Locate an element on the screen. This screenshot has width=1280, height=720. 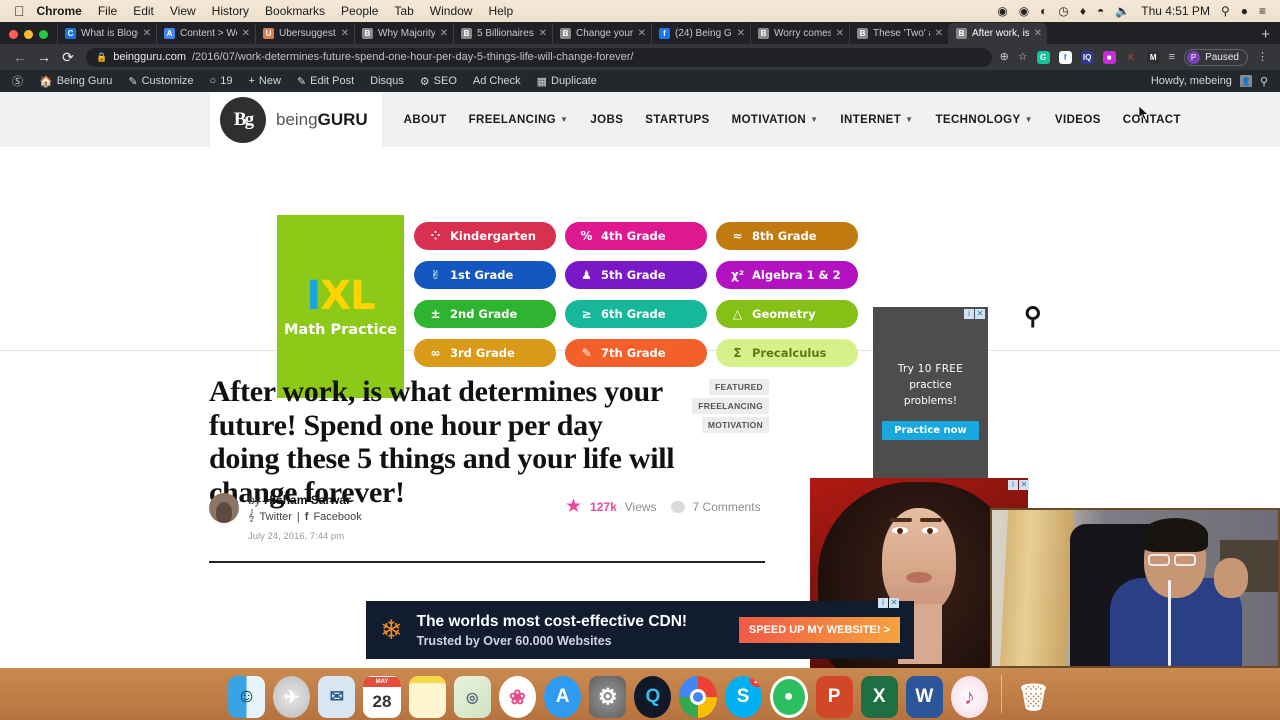
wpadmin-new: + New is located at coordinates (264, 81).